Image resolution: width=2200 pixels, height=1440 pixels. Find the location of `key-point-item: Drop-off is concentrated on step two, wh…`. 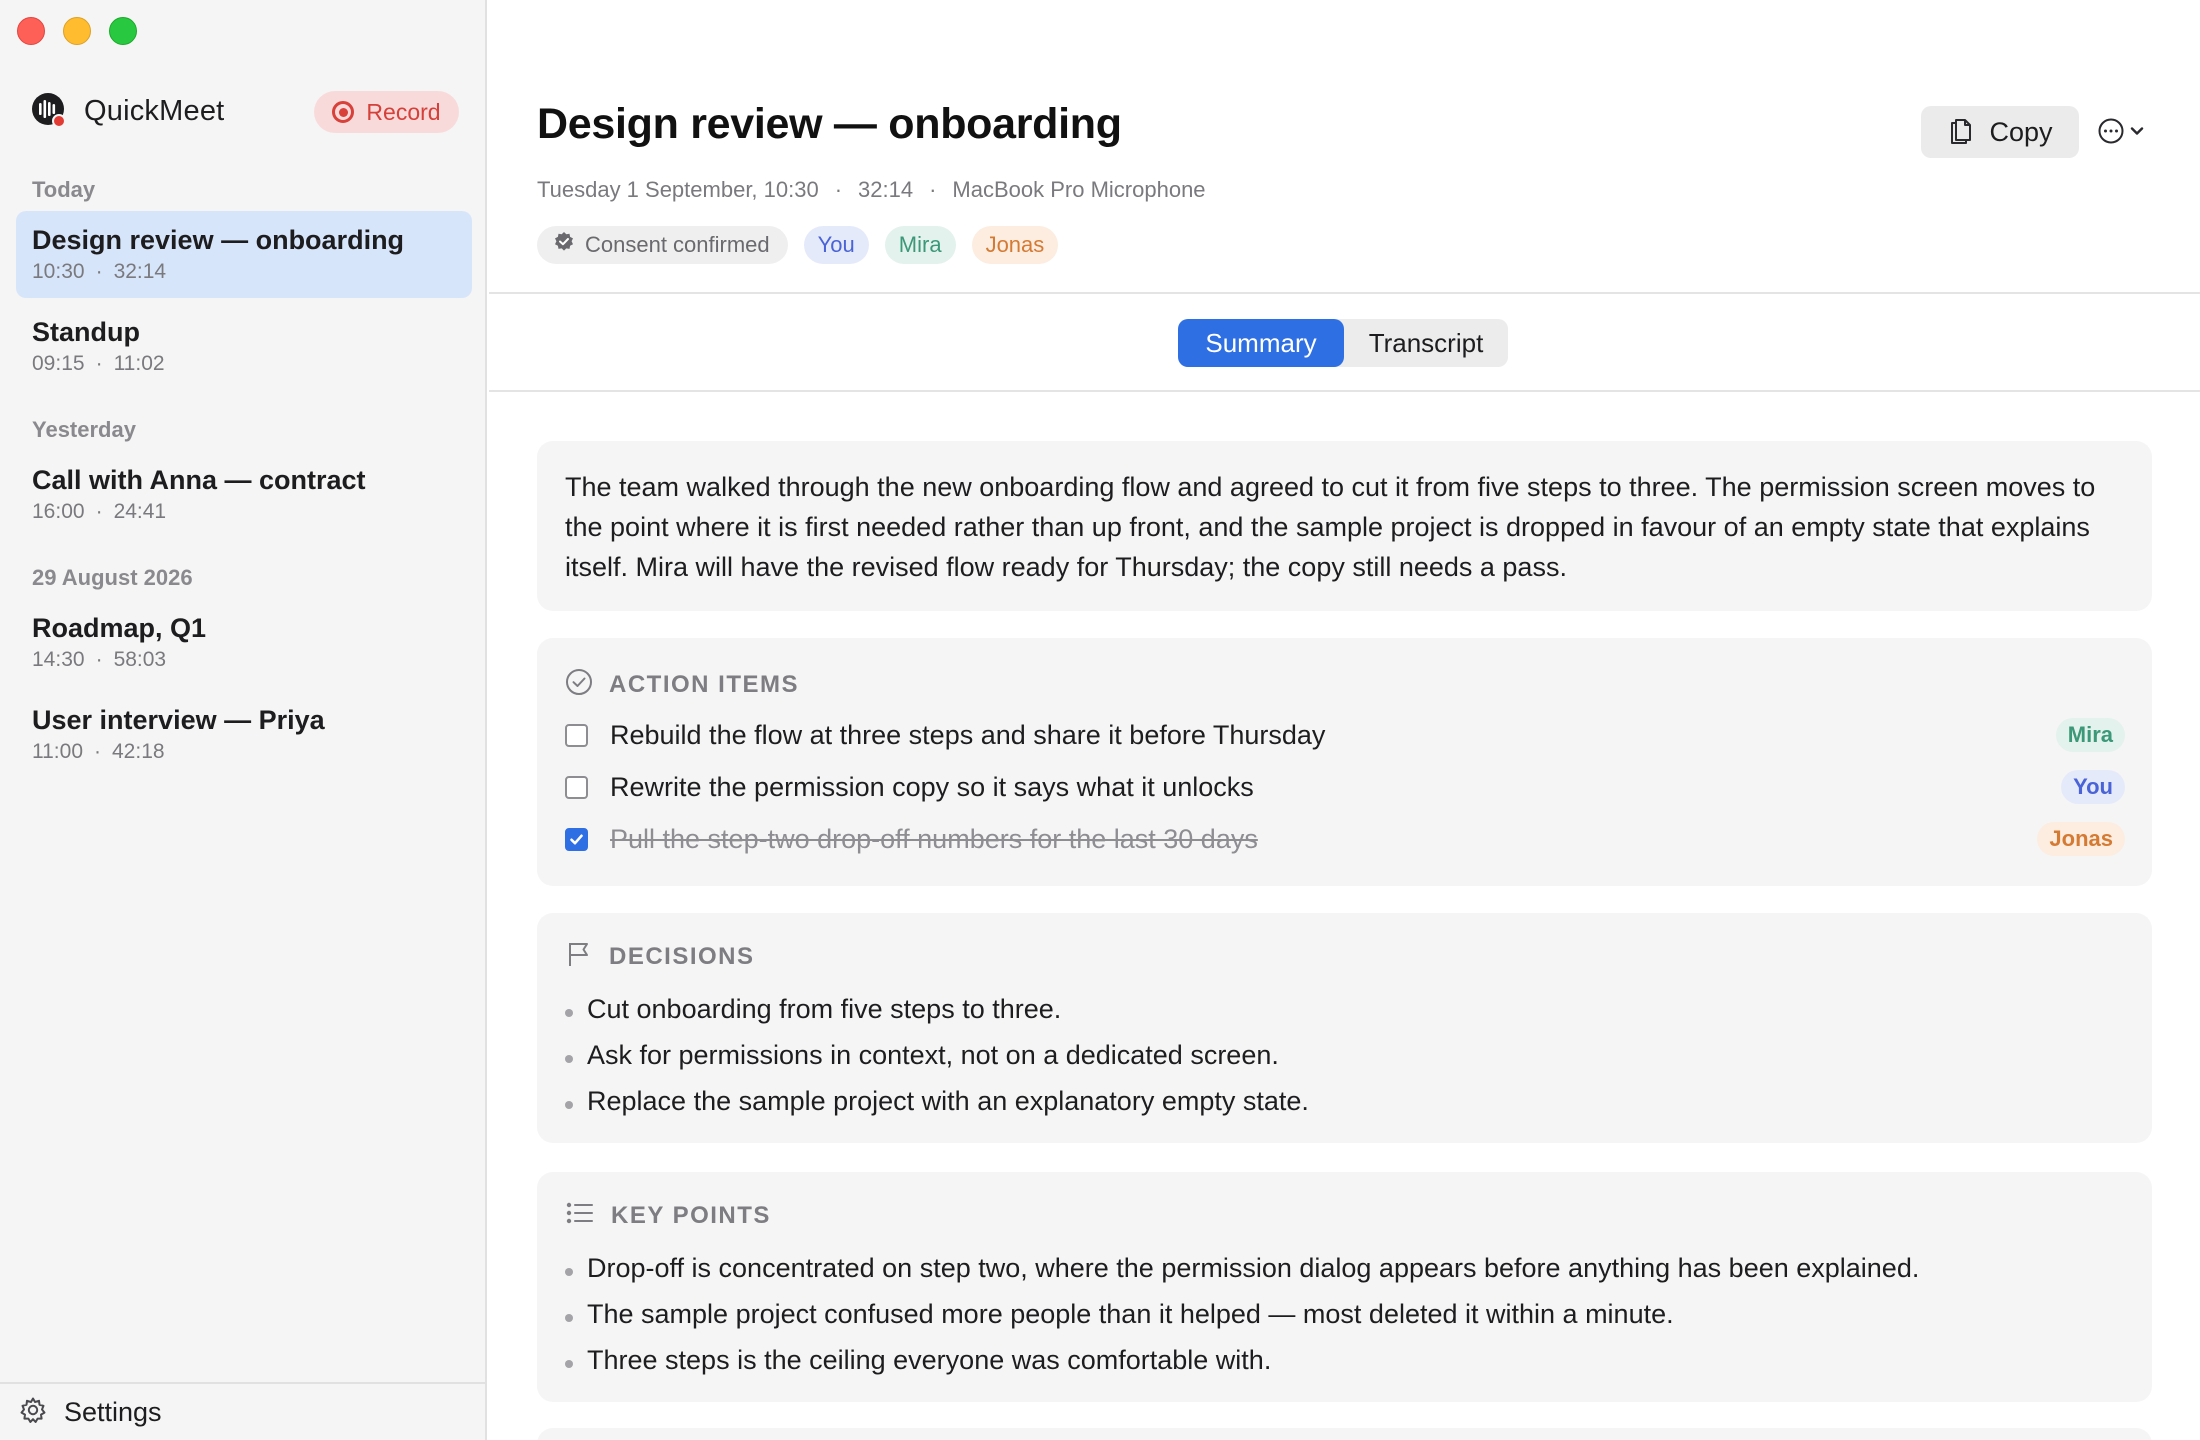

key-point-item: Drop-off is concentrated on step two, wh… is located at coordinates (1242, 1268).